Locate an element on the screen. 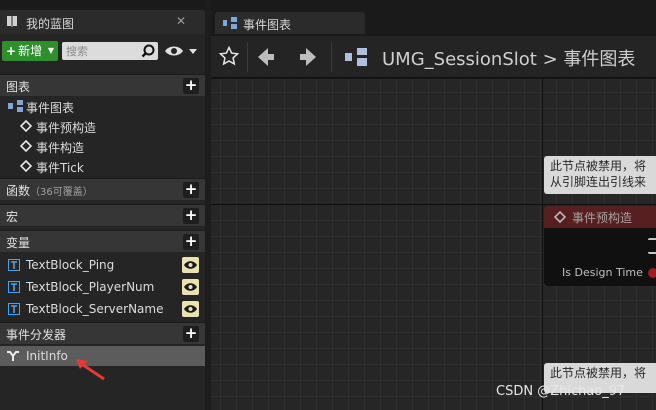 The image size is (656, 410). override-count: （36可覆盖） is located at coordinates (61, 192).